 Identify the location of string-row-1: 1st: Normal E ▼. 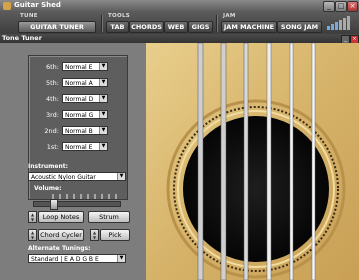
(78, 147).